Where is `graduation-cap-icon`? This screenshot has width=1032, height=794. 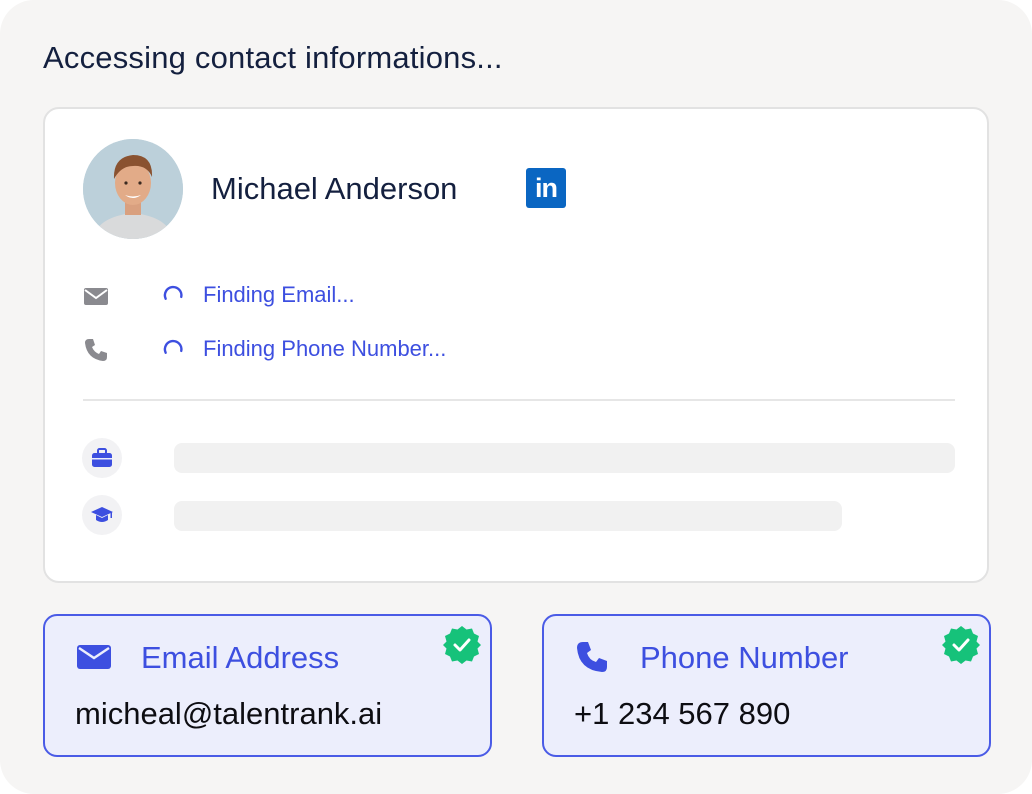
graduation-cap-icon is located at coordinates (102, 515).